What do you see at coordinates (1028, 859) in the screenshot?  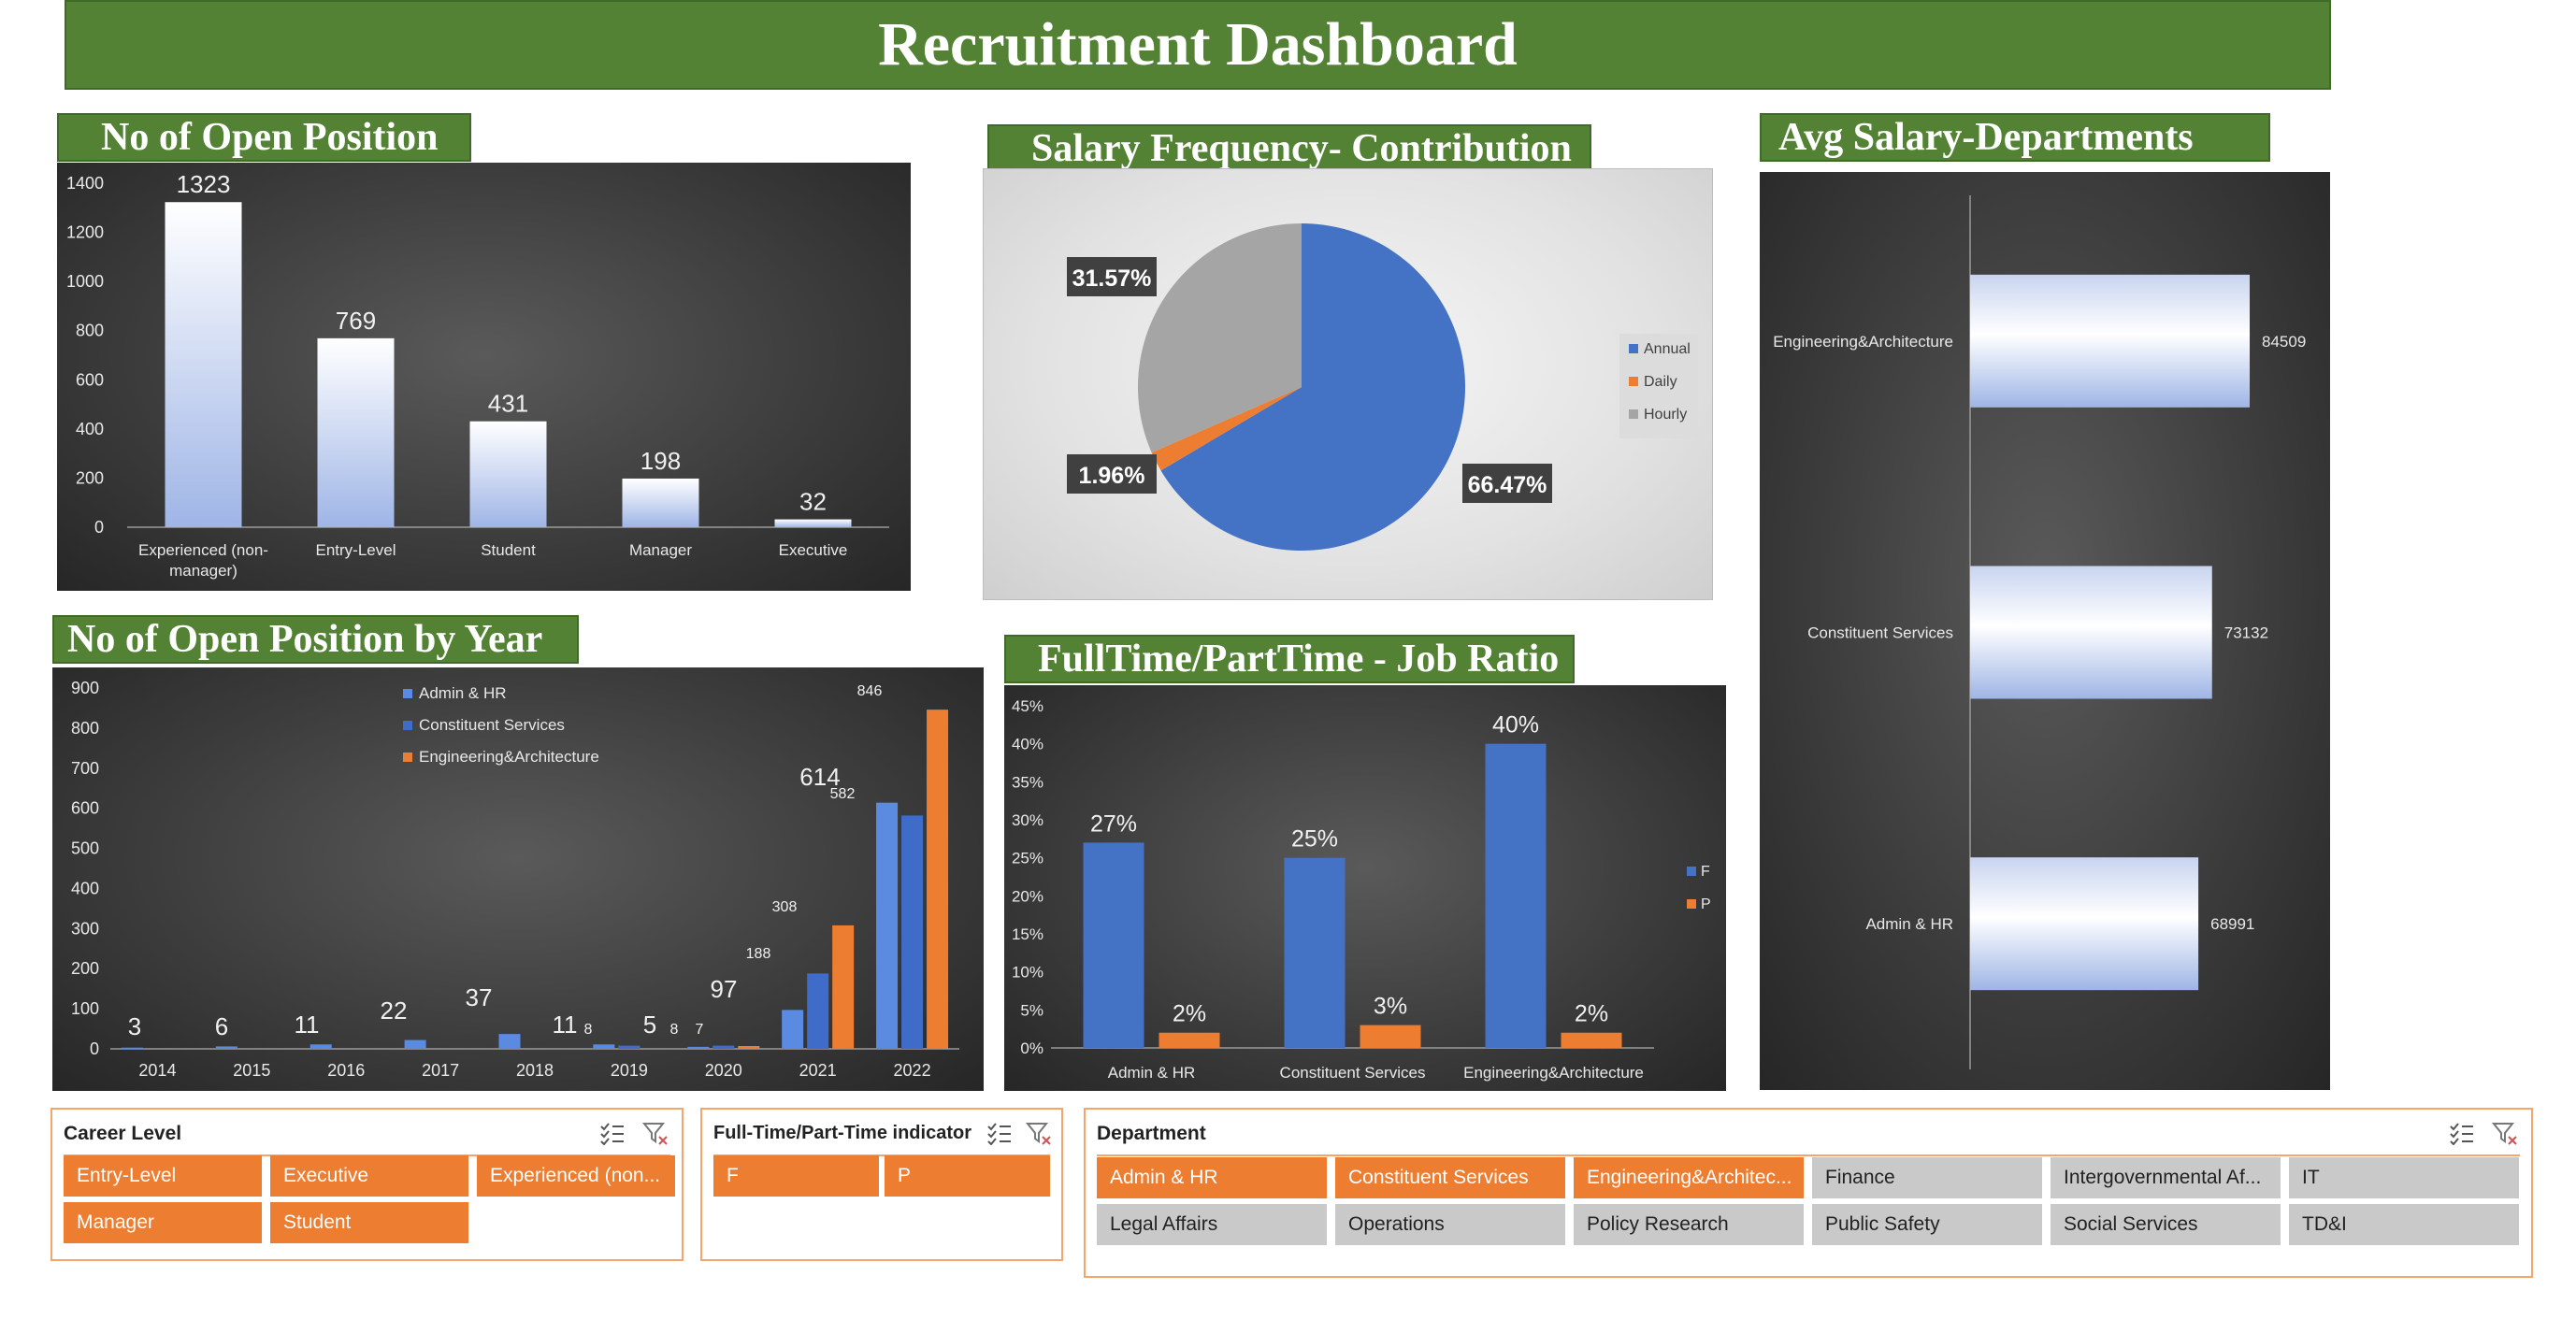 I see `y-tick-label: 25%` at bounding box center [1028, 859].